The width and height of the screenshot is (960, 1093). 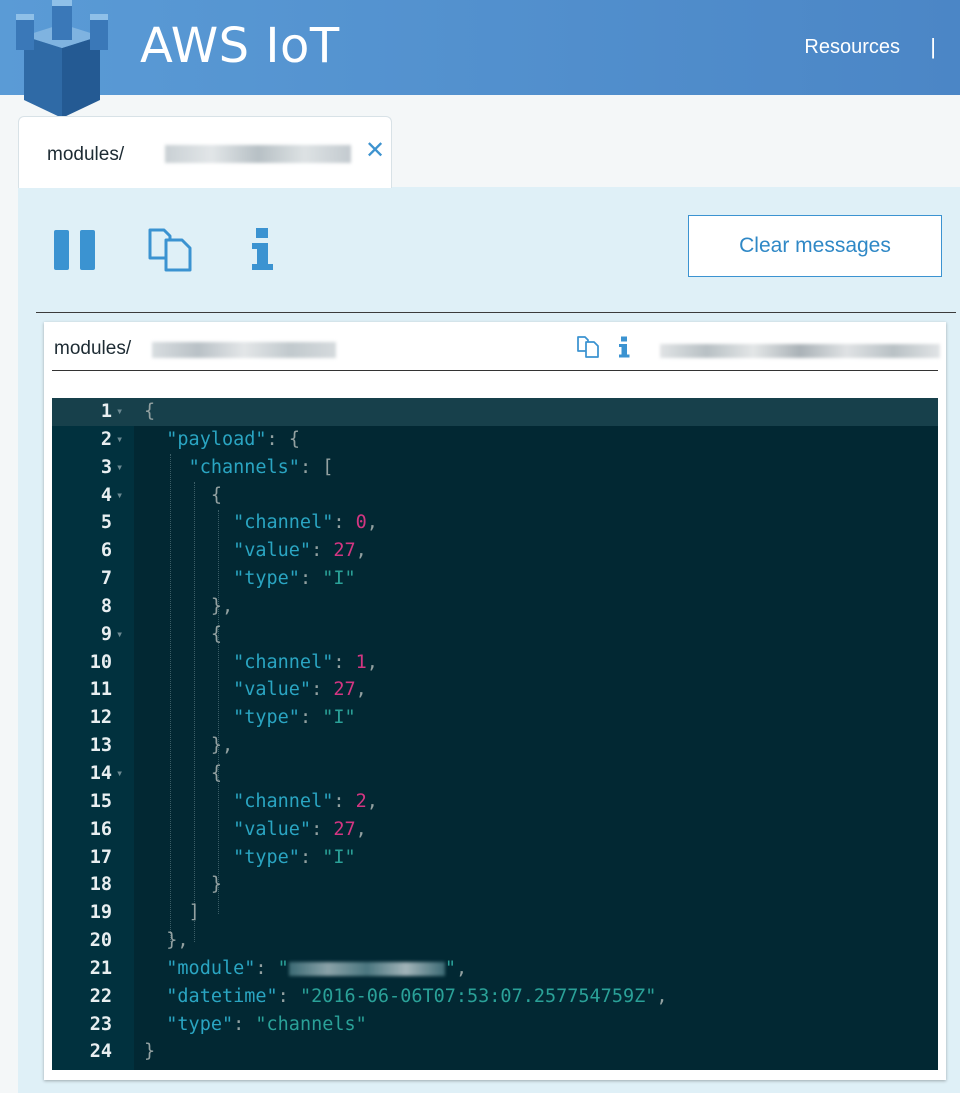 What do you see at coordinates (495, 774) in the screenshot?
I see `code-line: 14 ▾ {` at bounding box center [495, 774].